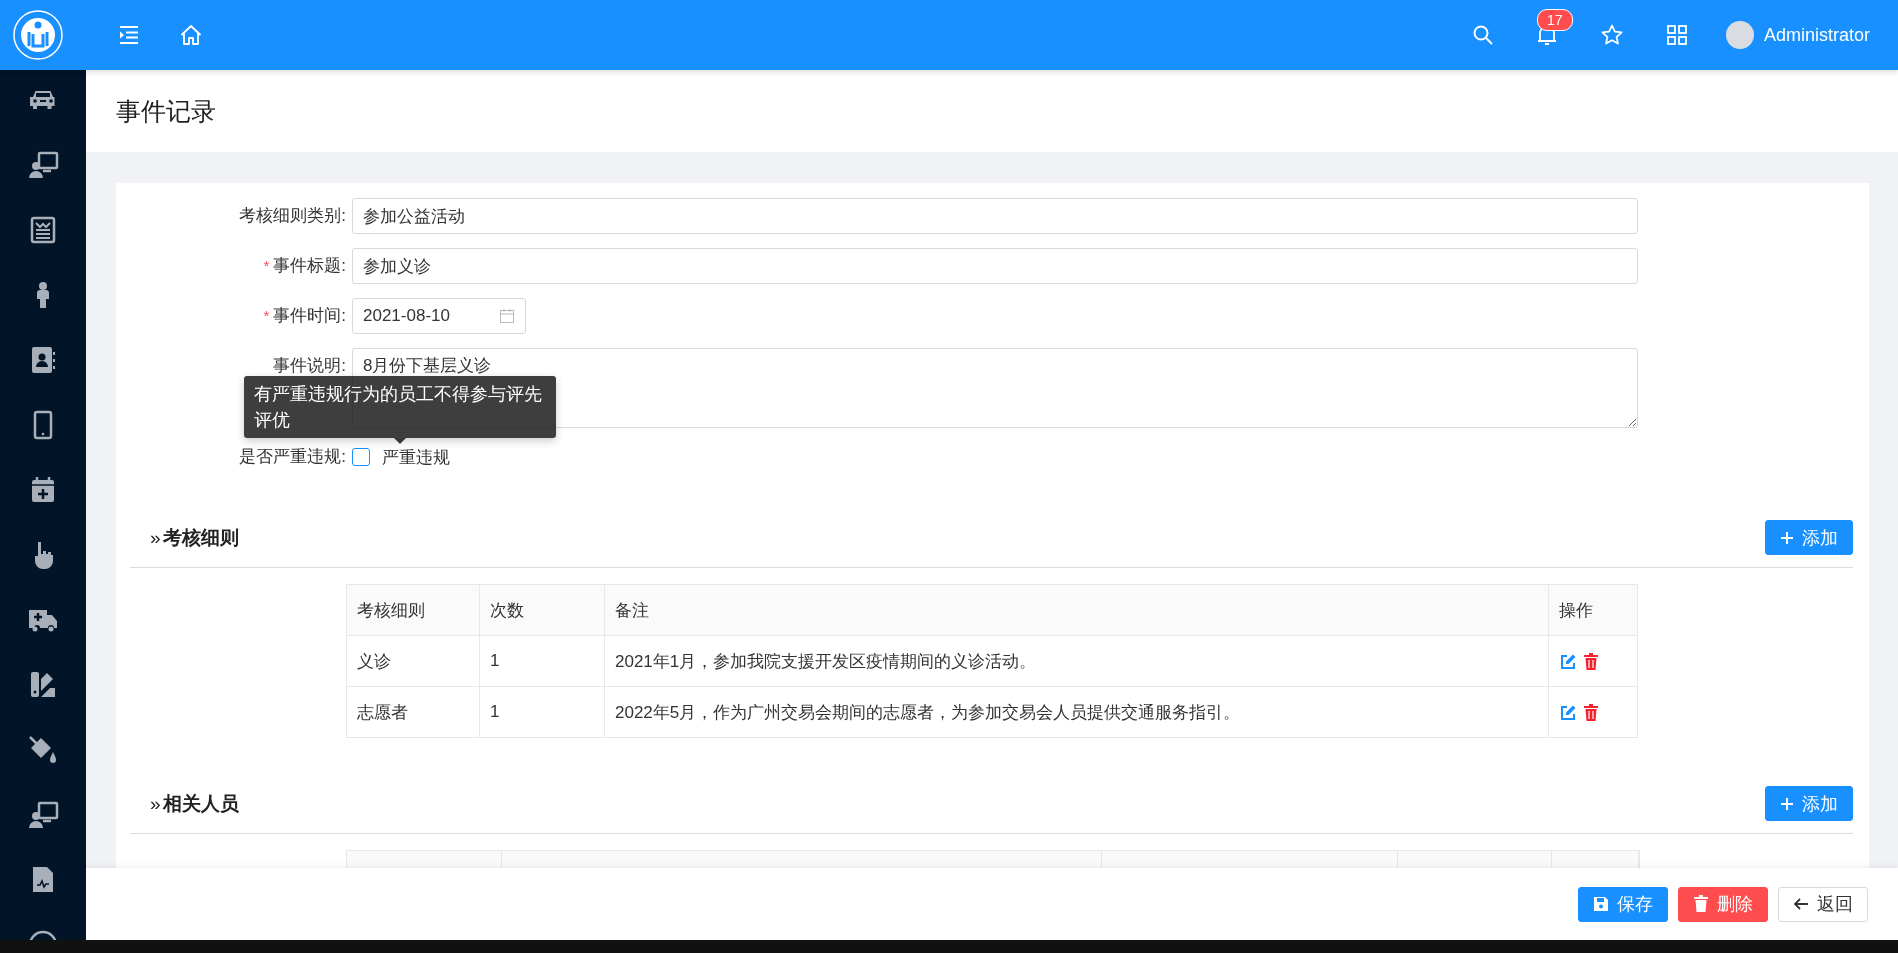 The width and height of the screenshot is (1898, 953). What do you see at coordinates (309, 365) in the screenshot?
I see `field-label: 事件说明:` at bounding box center [309, 365].